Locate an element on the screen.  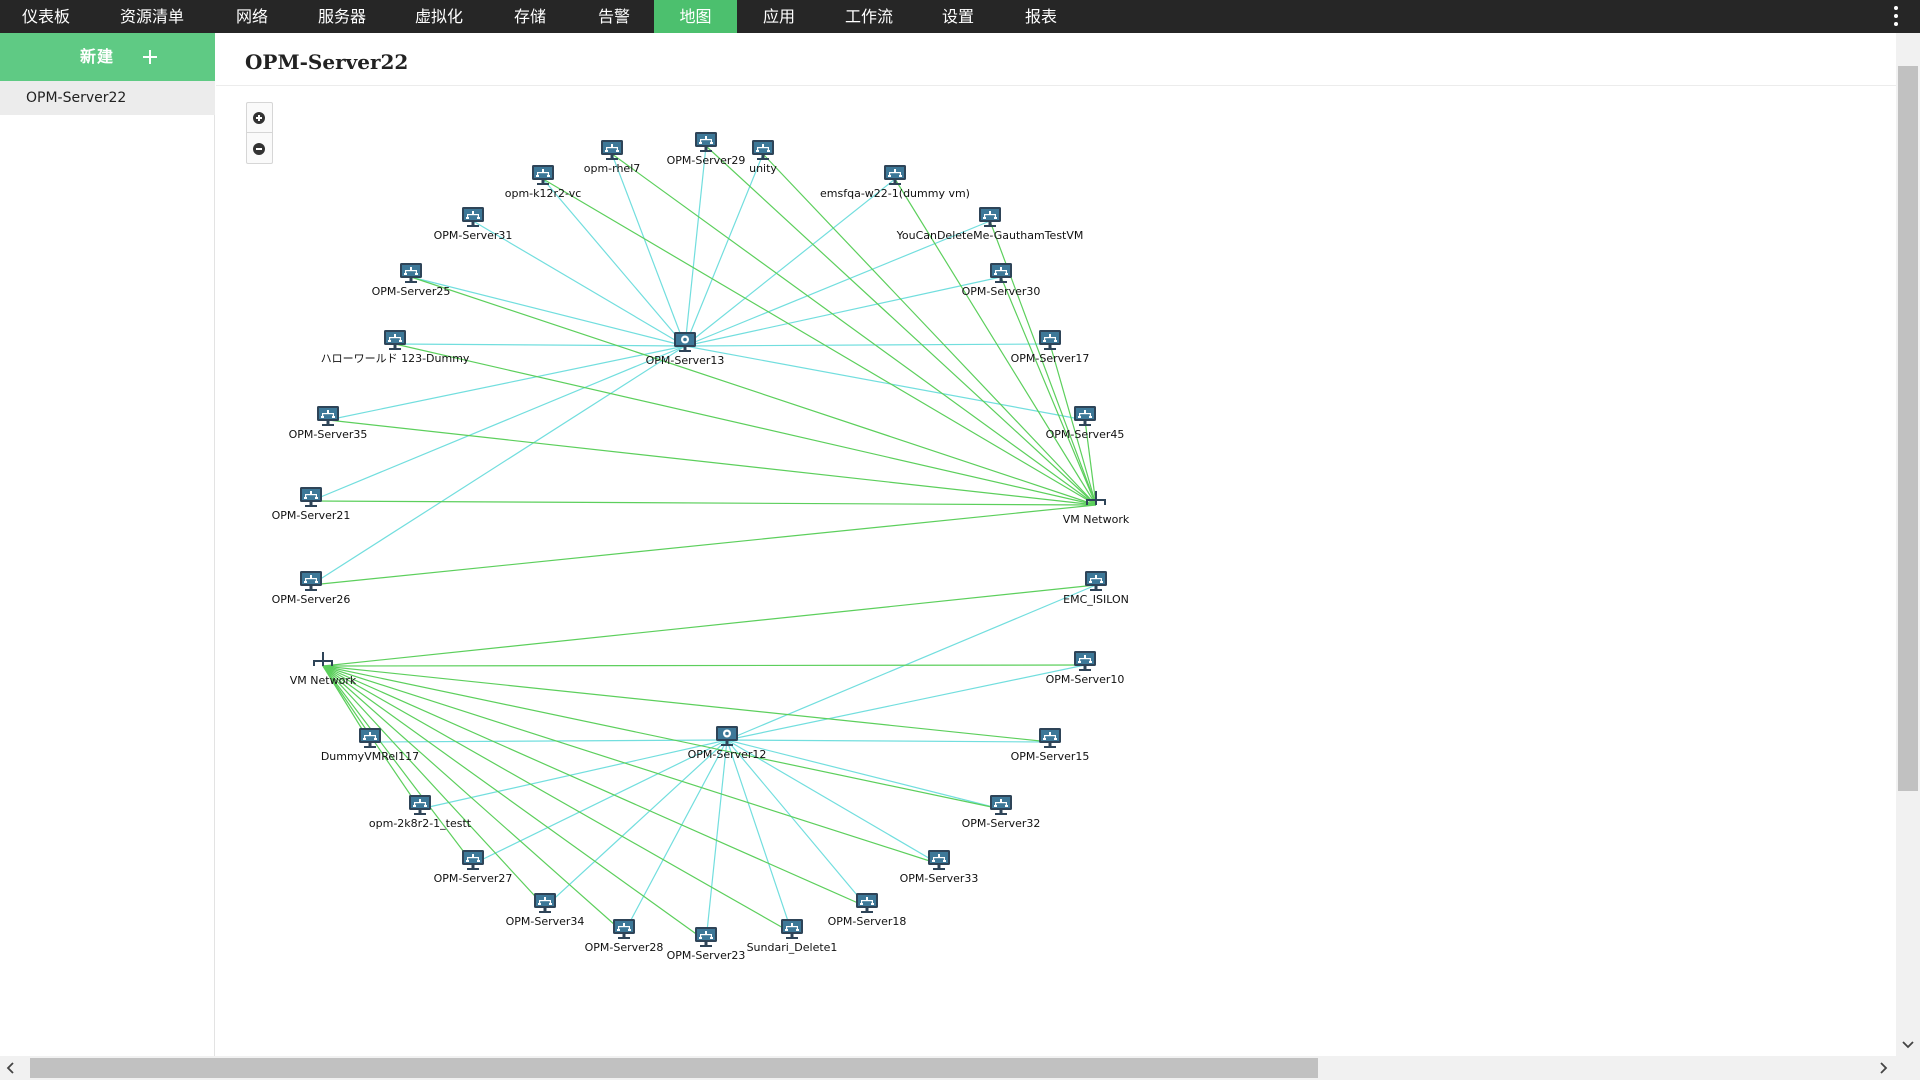
map-node-unity: unity is located at coordinates (763, 157).